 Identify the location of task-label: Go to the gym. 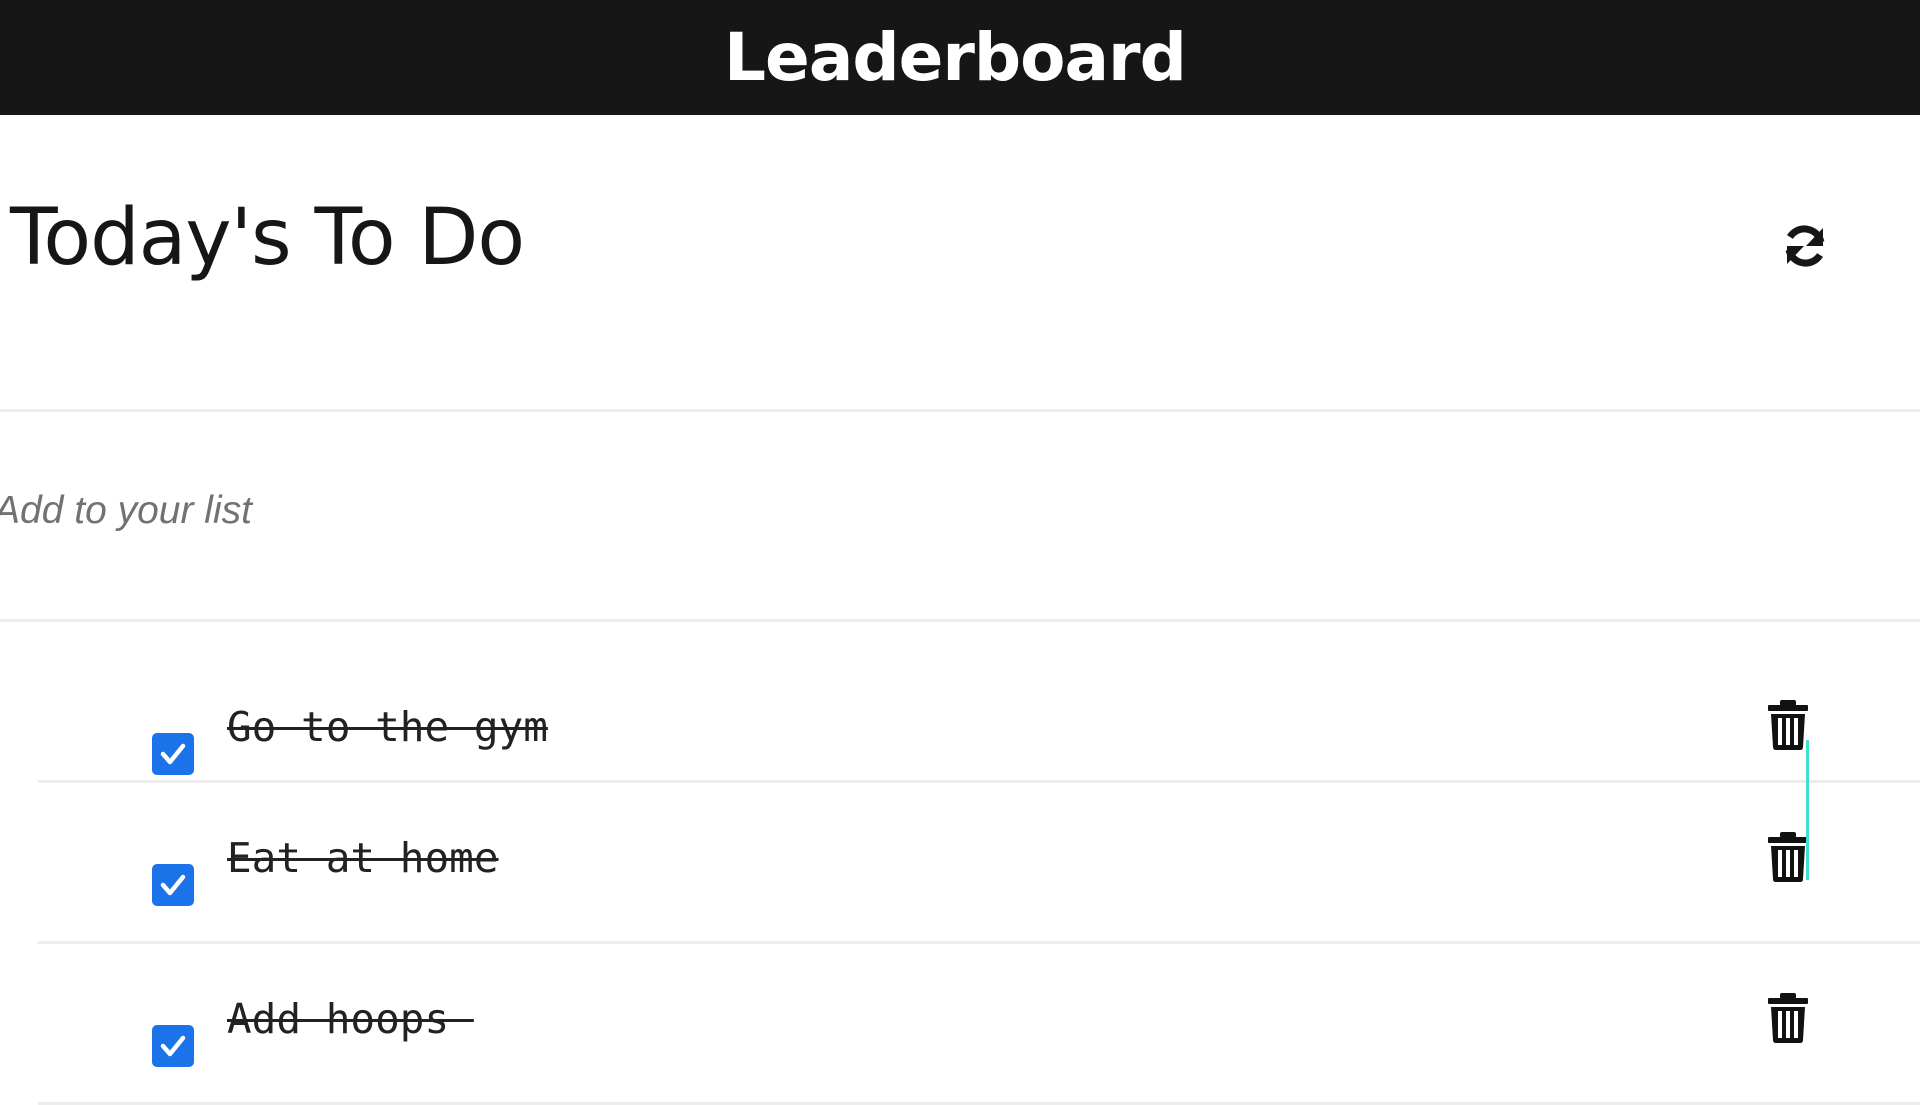
(387, 727).